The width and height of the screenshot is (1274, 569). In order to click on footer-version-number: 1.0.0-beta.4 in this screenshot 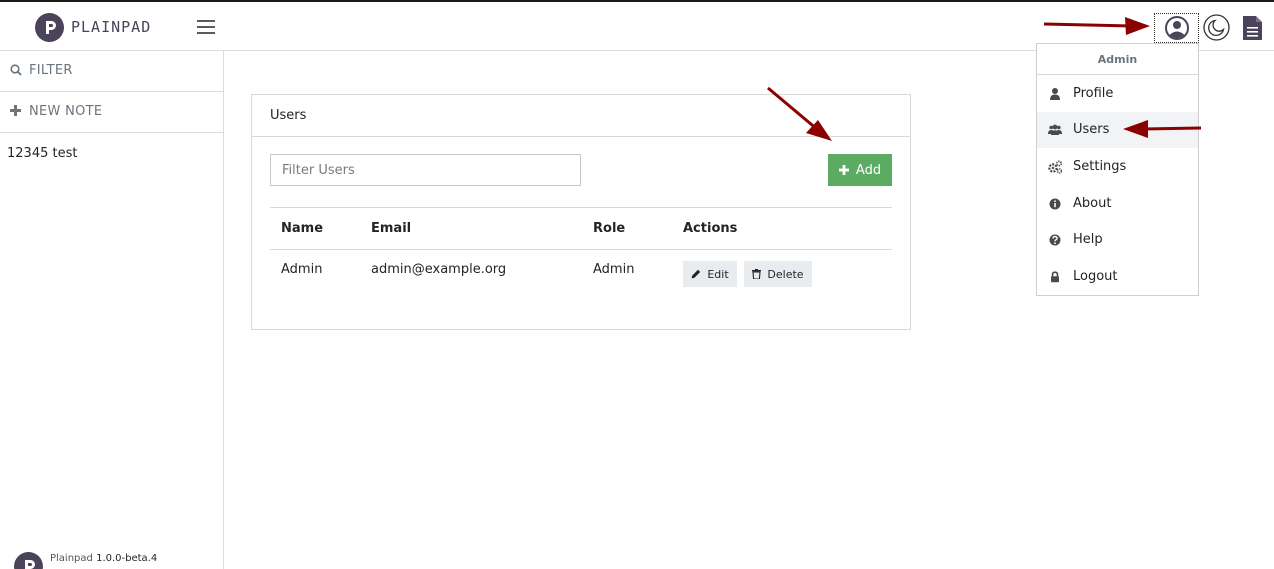, I will do `click(127, 558)`.